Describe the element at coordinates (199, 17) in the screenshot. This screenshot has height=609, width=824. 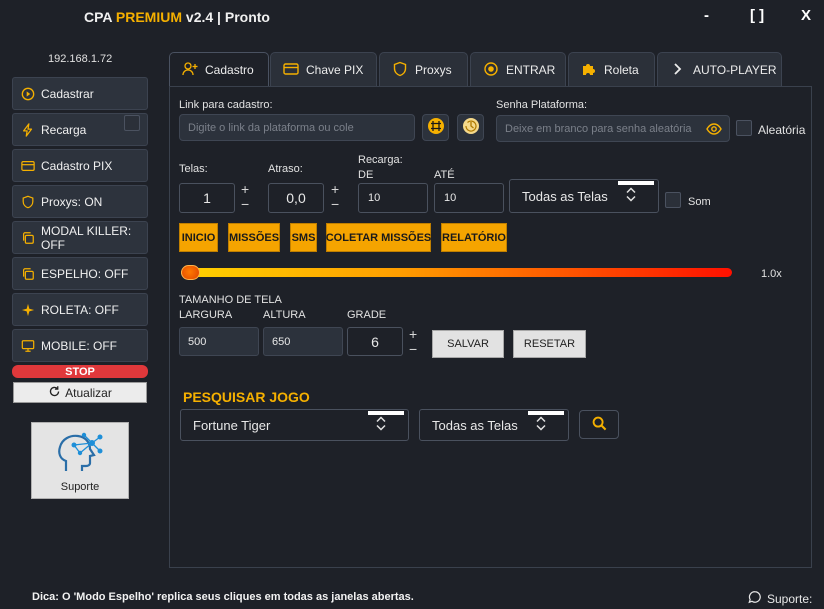
I see `app-version: v2.4` at that location.